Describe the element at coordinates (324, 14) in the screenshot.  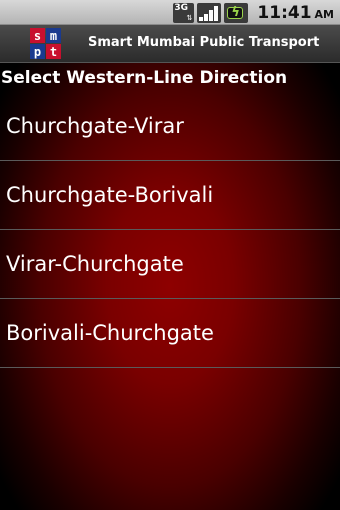
I see `clock-ampm: AM` at that location.